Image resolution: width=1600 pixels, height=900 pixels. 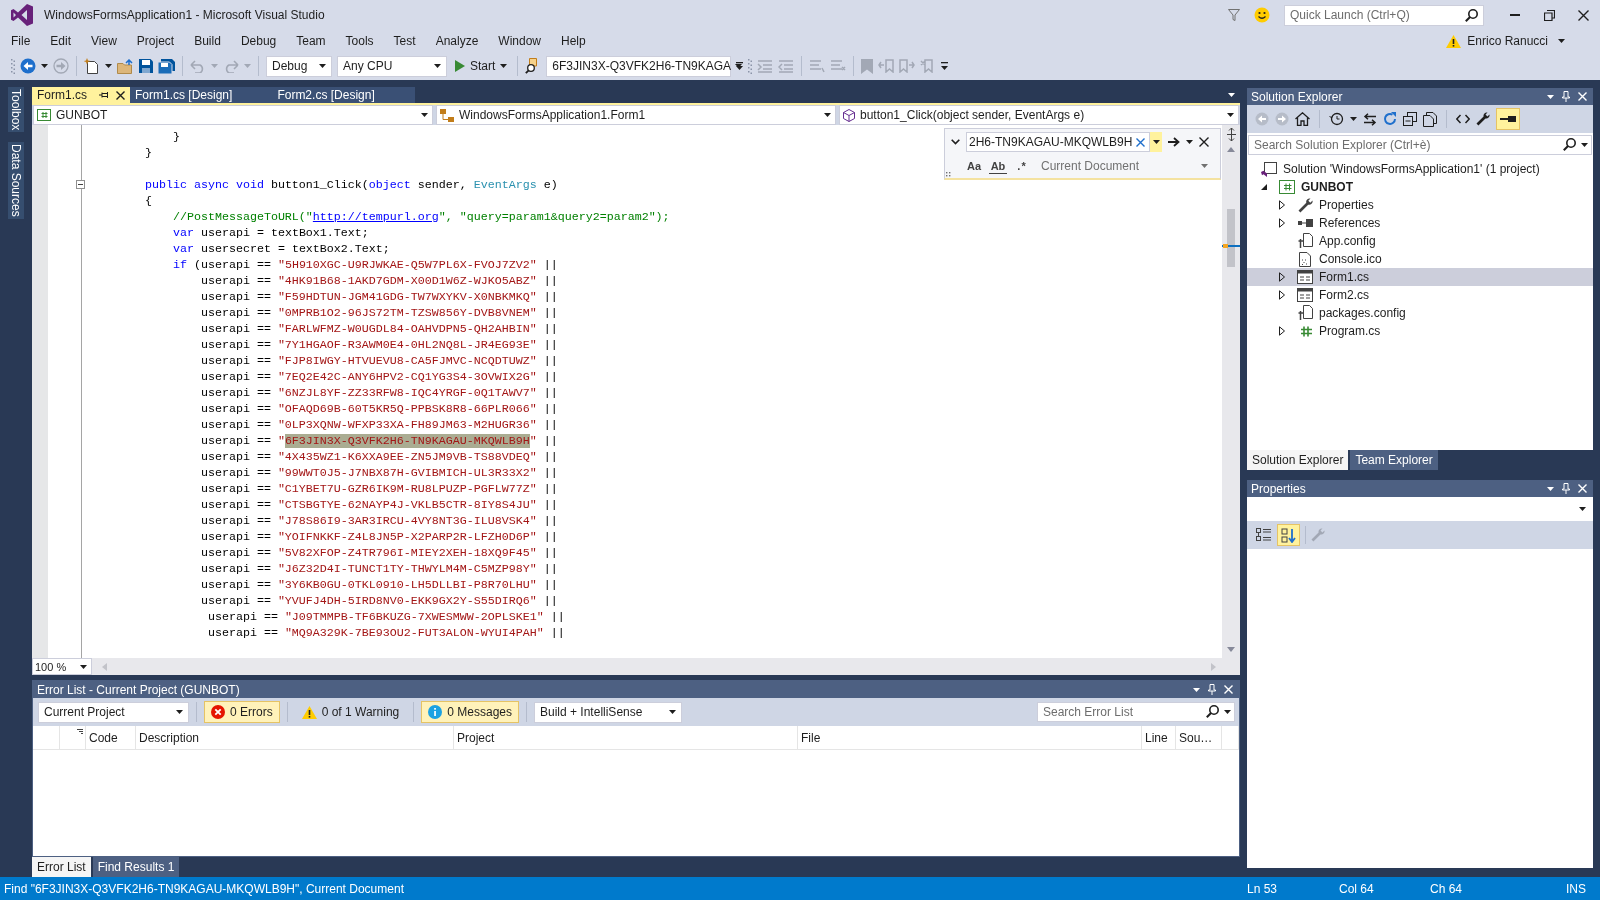 What do you see at coordinates (1140, 142) in the screenshot?
I see `clear-icon` at bounding box center [1140, 142].